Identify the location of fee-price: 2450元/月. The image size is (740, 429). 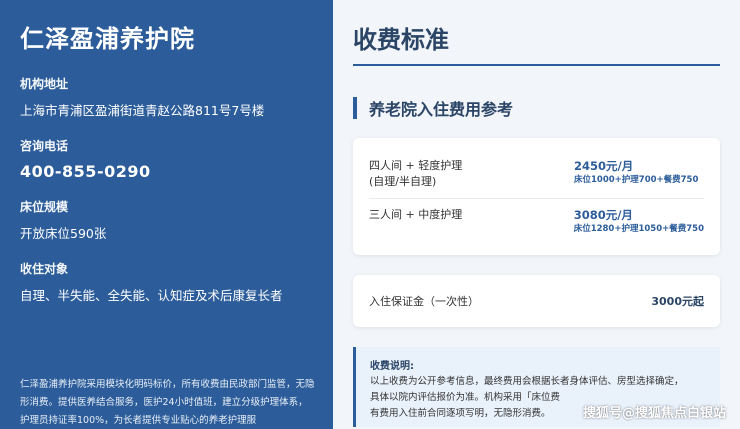
(604, 166).